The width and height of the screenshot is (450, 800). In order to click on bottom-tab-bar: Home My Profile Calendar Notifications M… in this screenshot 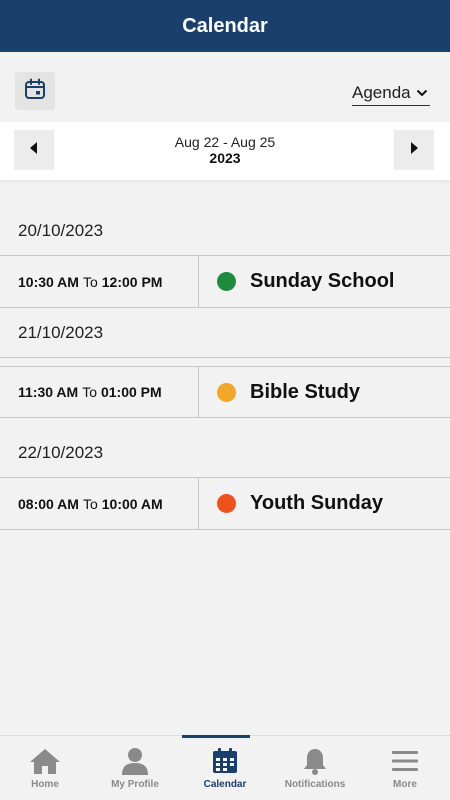, I will do `click(225, 767)`.